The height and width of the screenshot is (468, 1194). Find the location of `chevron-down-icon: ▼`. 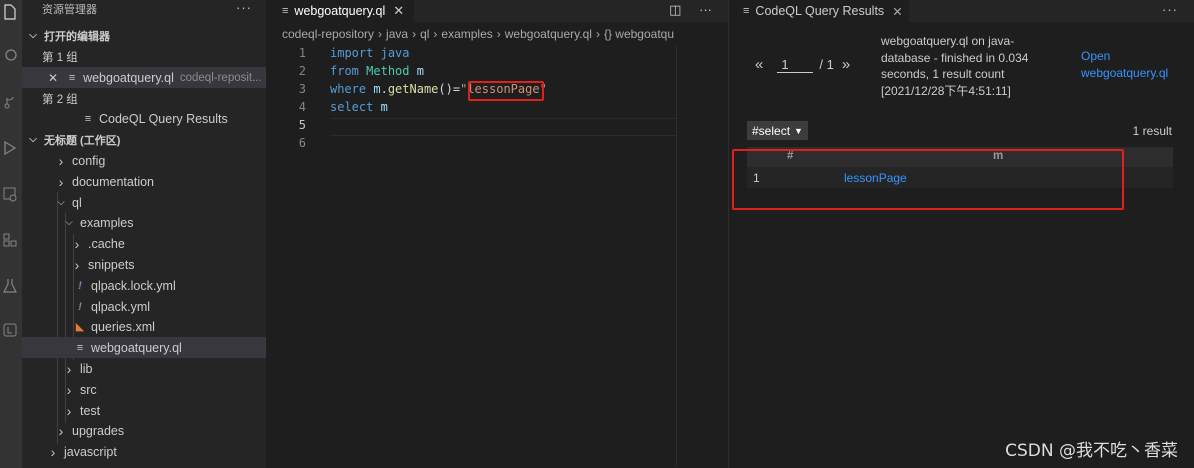

chevron-down-icon: ▼ is located at coordinates (798, 130).